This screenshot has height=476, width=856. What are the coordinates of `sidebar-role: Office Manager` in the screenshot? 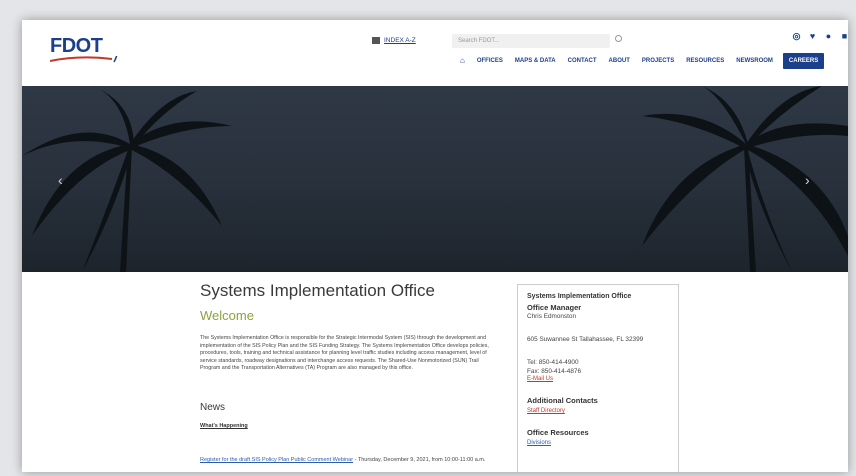 It's located at (554, 307).